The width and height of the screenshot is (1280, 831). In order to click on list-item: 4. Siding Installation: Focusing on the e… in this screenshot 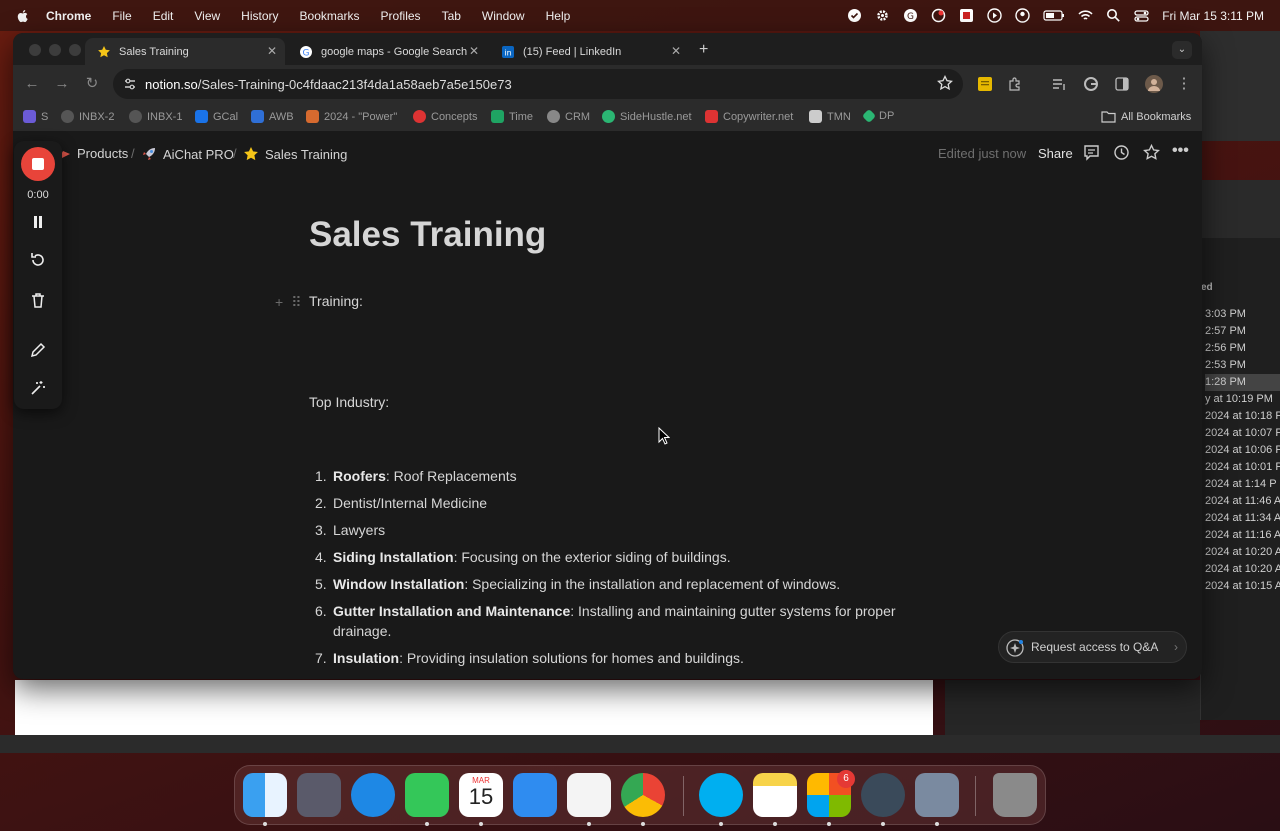, I will do `click(609, 557)`.